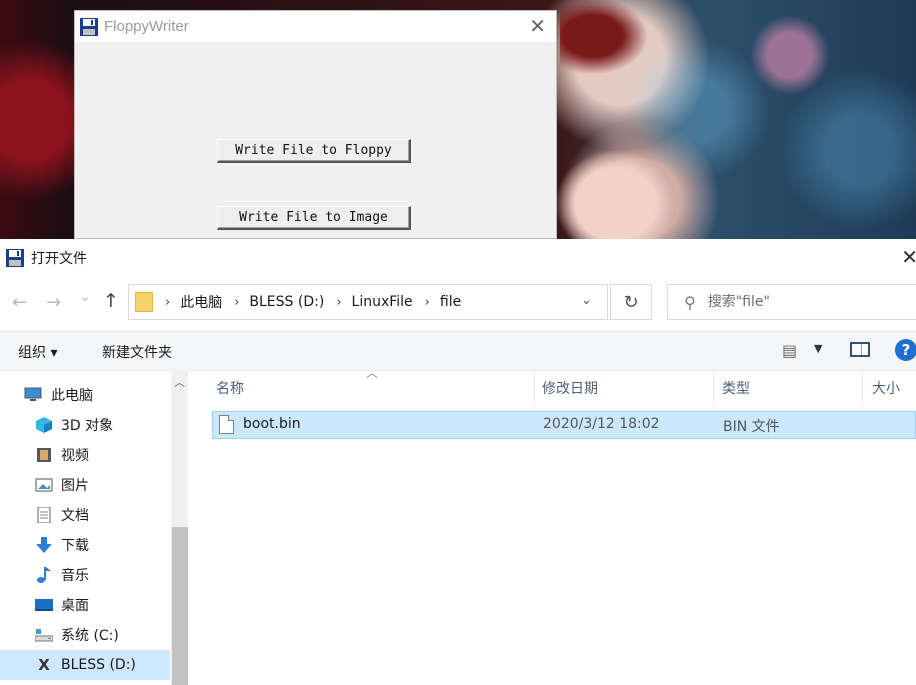 The height and width of the screenshot is (685, 916). Describe the element at coordinates (37, 352) in the screenshot. I see `organize-menu-button: 组织 ▾` at that location.